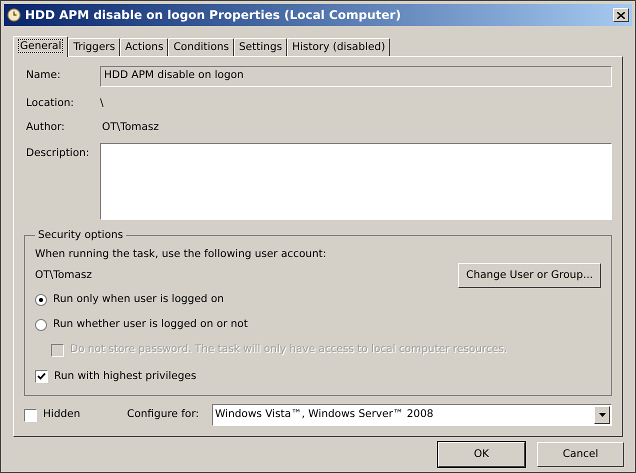  Describe the element at coordinates (144, 47) in the screenshot. I see `tab: Actions` at that location.